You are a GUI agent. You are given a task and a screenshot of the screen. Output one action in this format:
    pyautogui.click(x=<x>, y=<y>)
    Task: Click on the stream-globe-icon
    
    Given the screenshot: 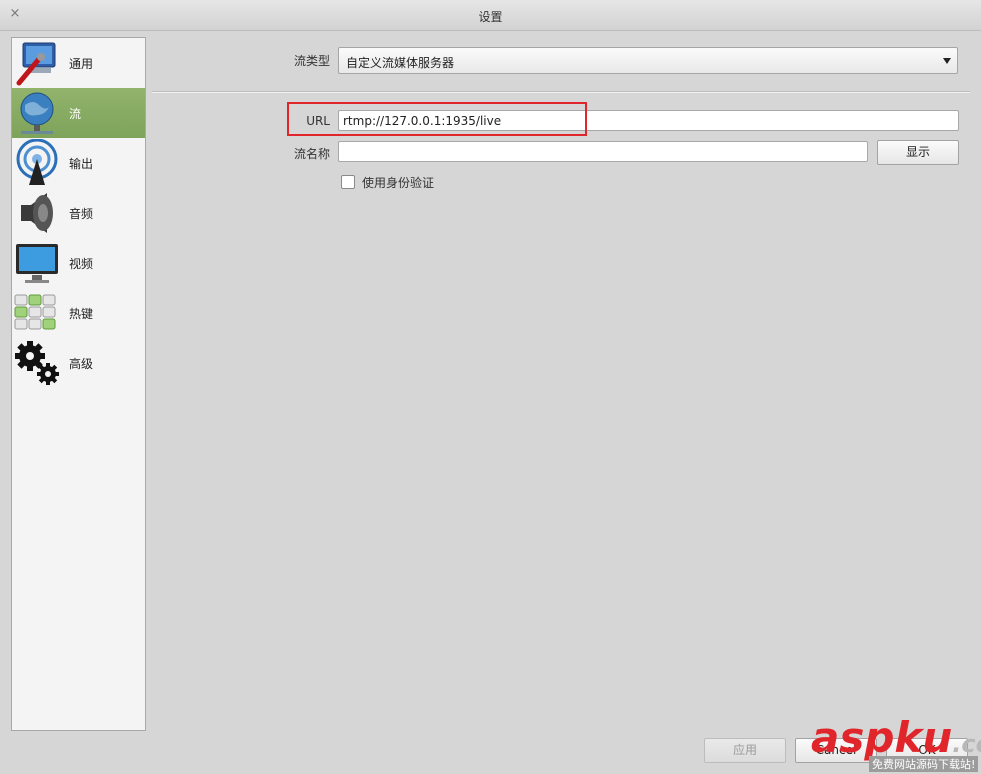 What is the action you would take?
    pyautogui.click(x=37, y=113)
    